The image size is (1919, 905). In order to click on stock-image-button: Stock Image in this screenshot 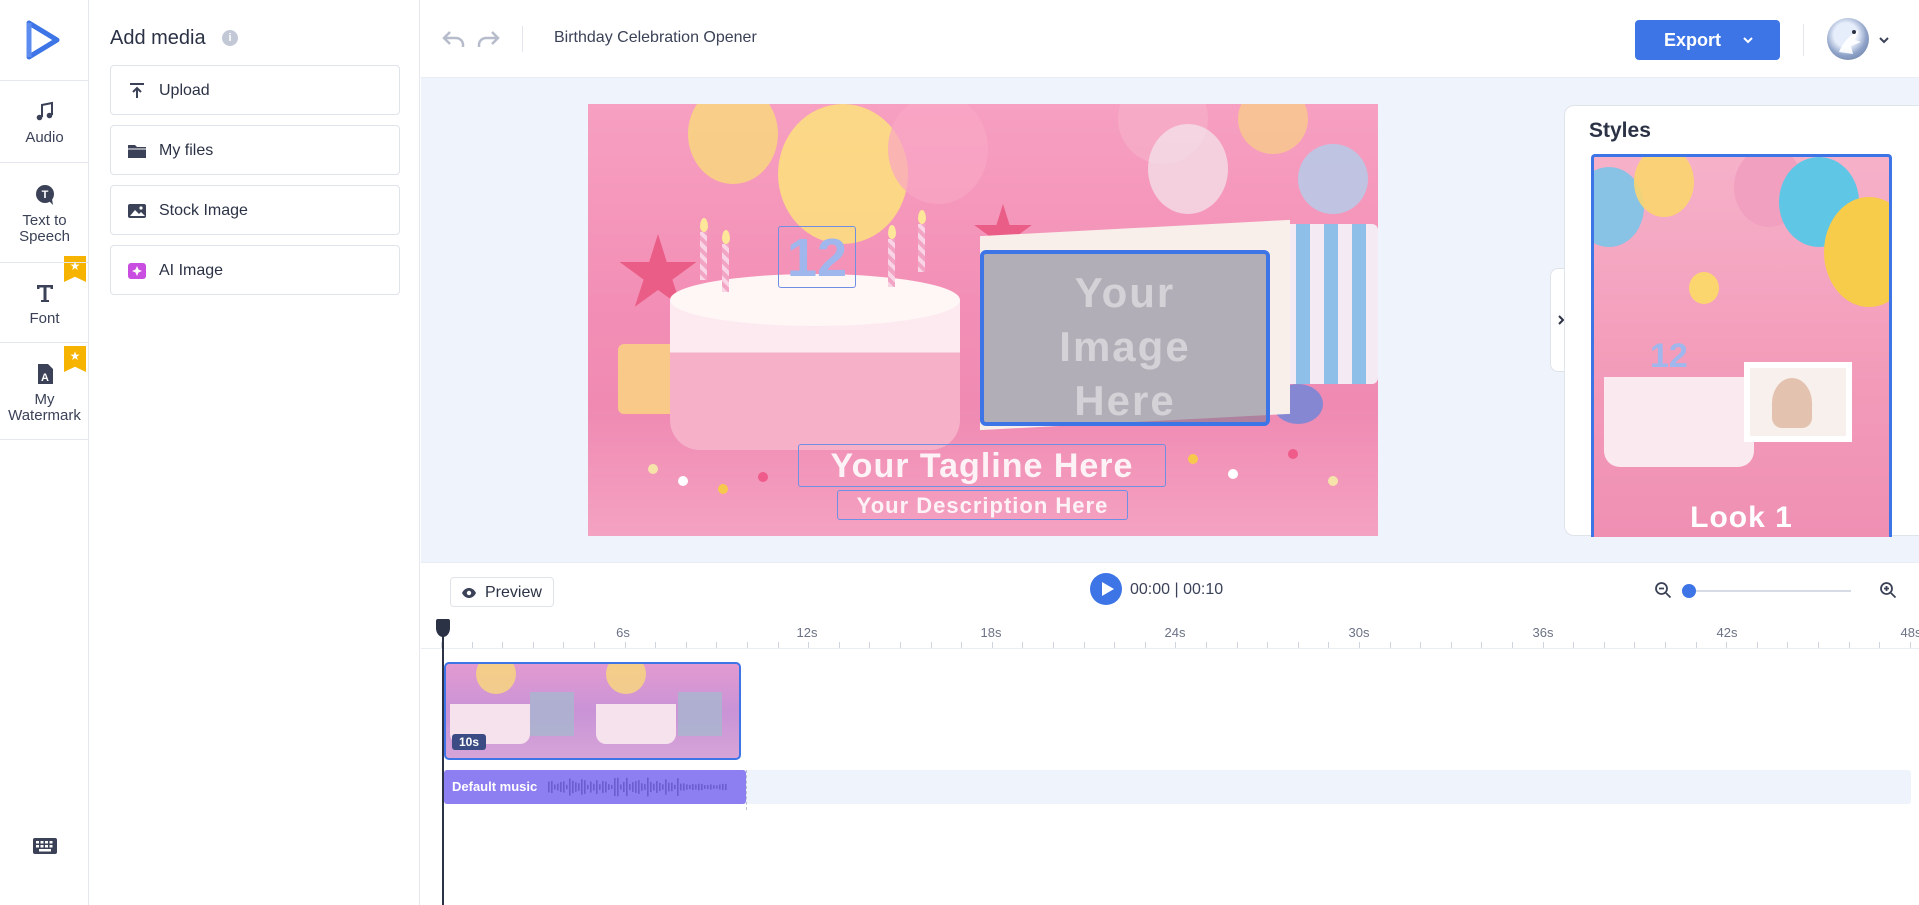, I will do `click(255, 210)`.